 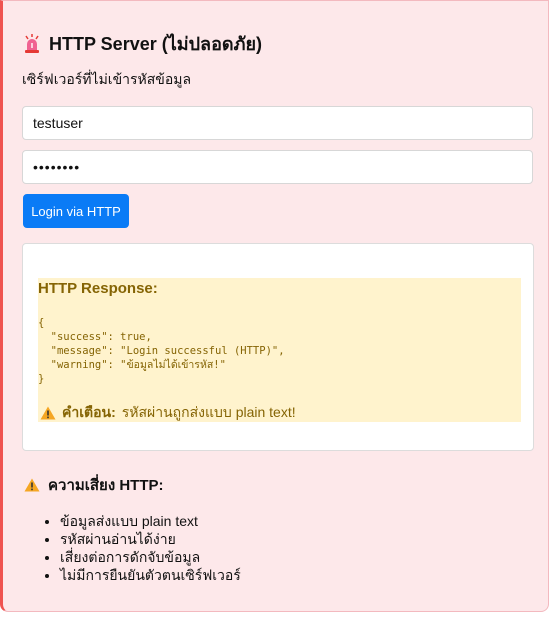 What do you see at coordinates (150, 521) in the screenshot?
I see `list-item: ข้อมูลส่งแบบ plain text` at bounding box center [150, 521].